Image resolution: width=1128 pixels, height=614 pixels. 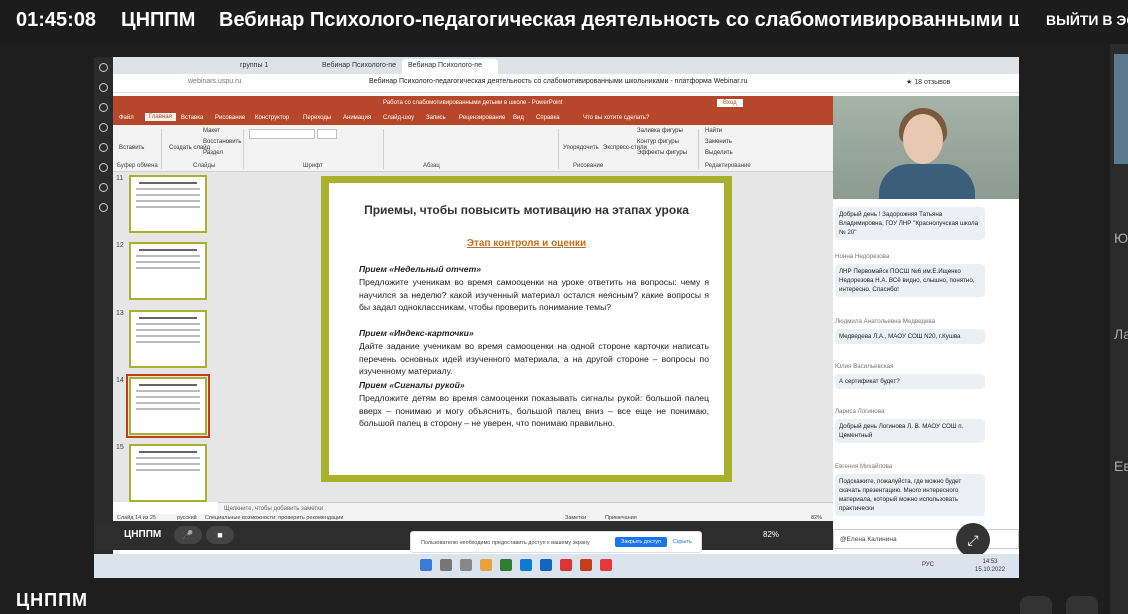 What do you see at coordinates (586, 565) in the screenshot?
I see `powerpoint-icon` at bounding box center [586, 565].